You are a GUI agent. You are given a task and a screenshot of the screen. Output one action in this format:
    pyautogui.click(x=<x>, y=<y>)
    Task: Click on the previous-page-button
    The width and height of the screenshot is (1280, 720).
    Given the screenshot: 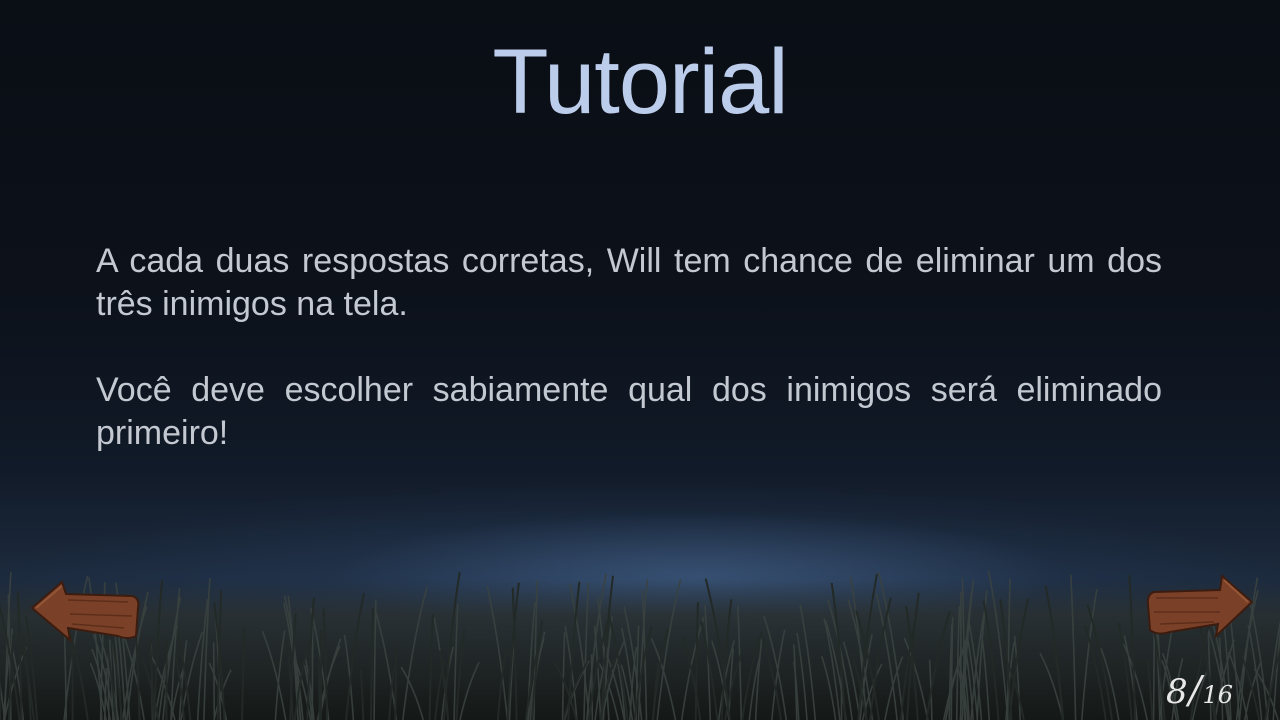 What is the action you would take?
    pyautogui.click(x=85, y=611)
    